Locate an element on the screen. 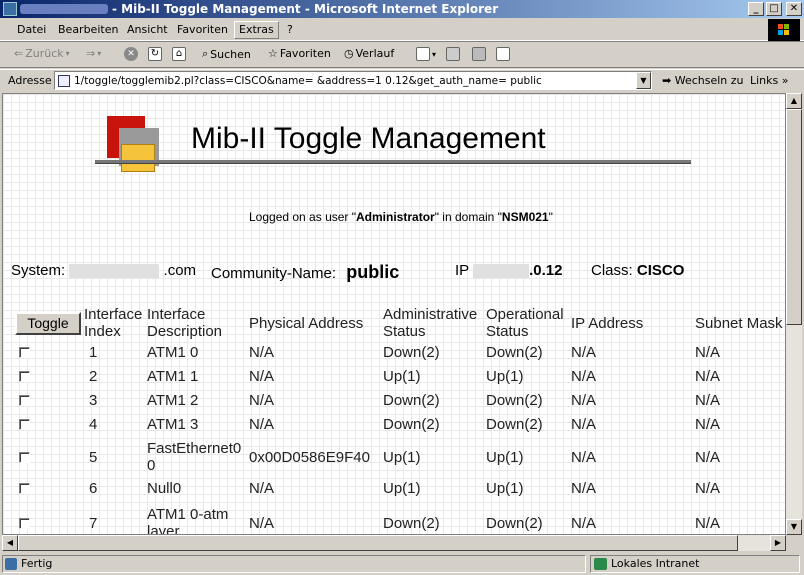  scroll-left-arrow-icon: ◀ is located at coordinates (10, 543).